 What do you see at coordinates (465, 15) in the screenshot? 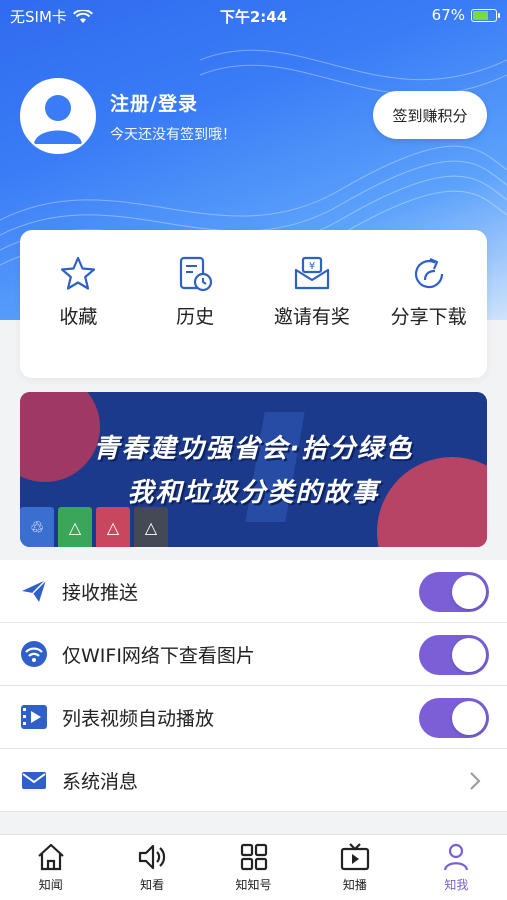
I see `status-right: 67%` at bounding box center [465, 15].